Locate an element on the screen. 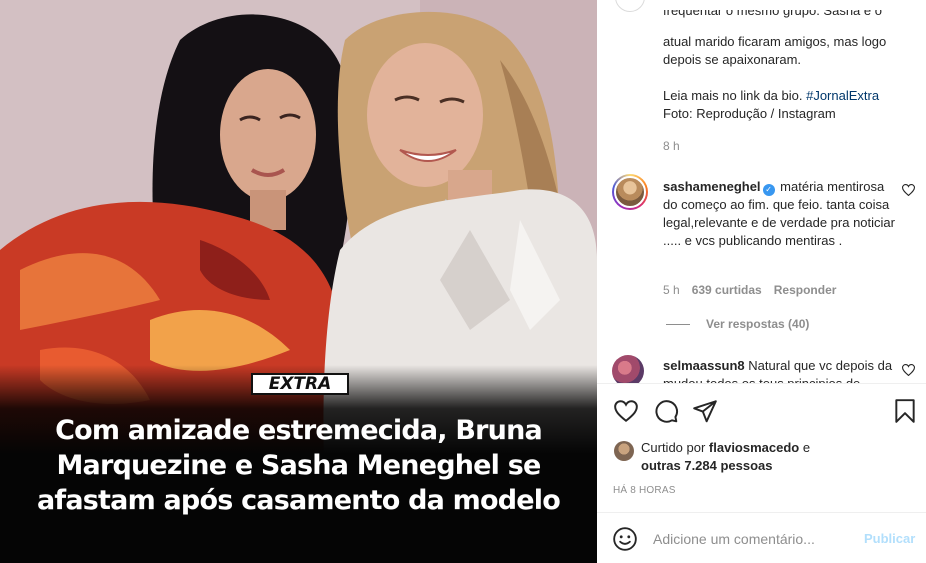 The width and height of the screenshot is (926, 563). caption-link-text: Leia mais no link da bio. is located at coordinates (735, 95).